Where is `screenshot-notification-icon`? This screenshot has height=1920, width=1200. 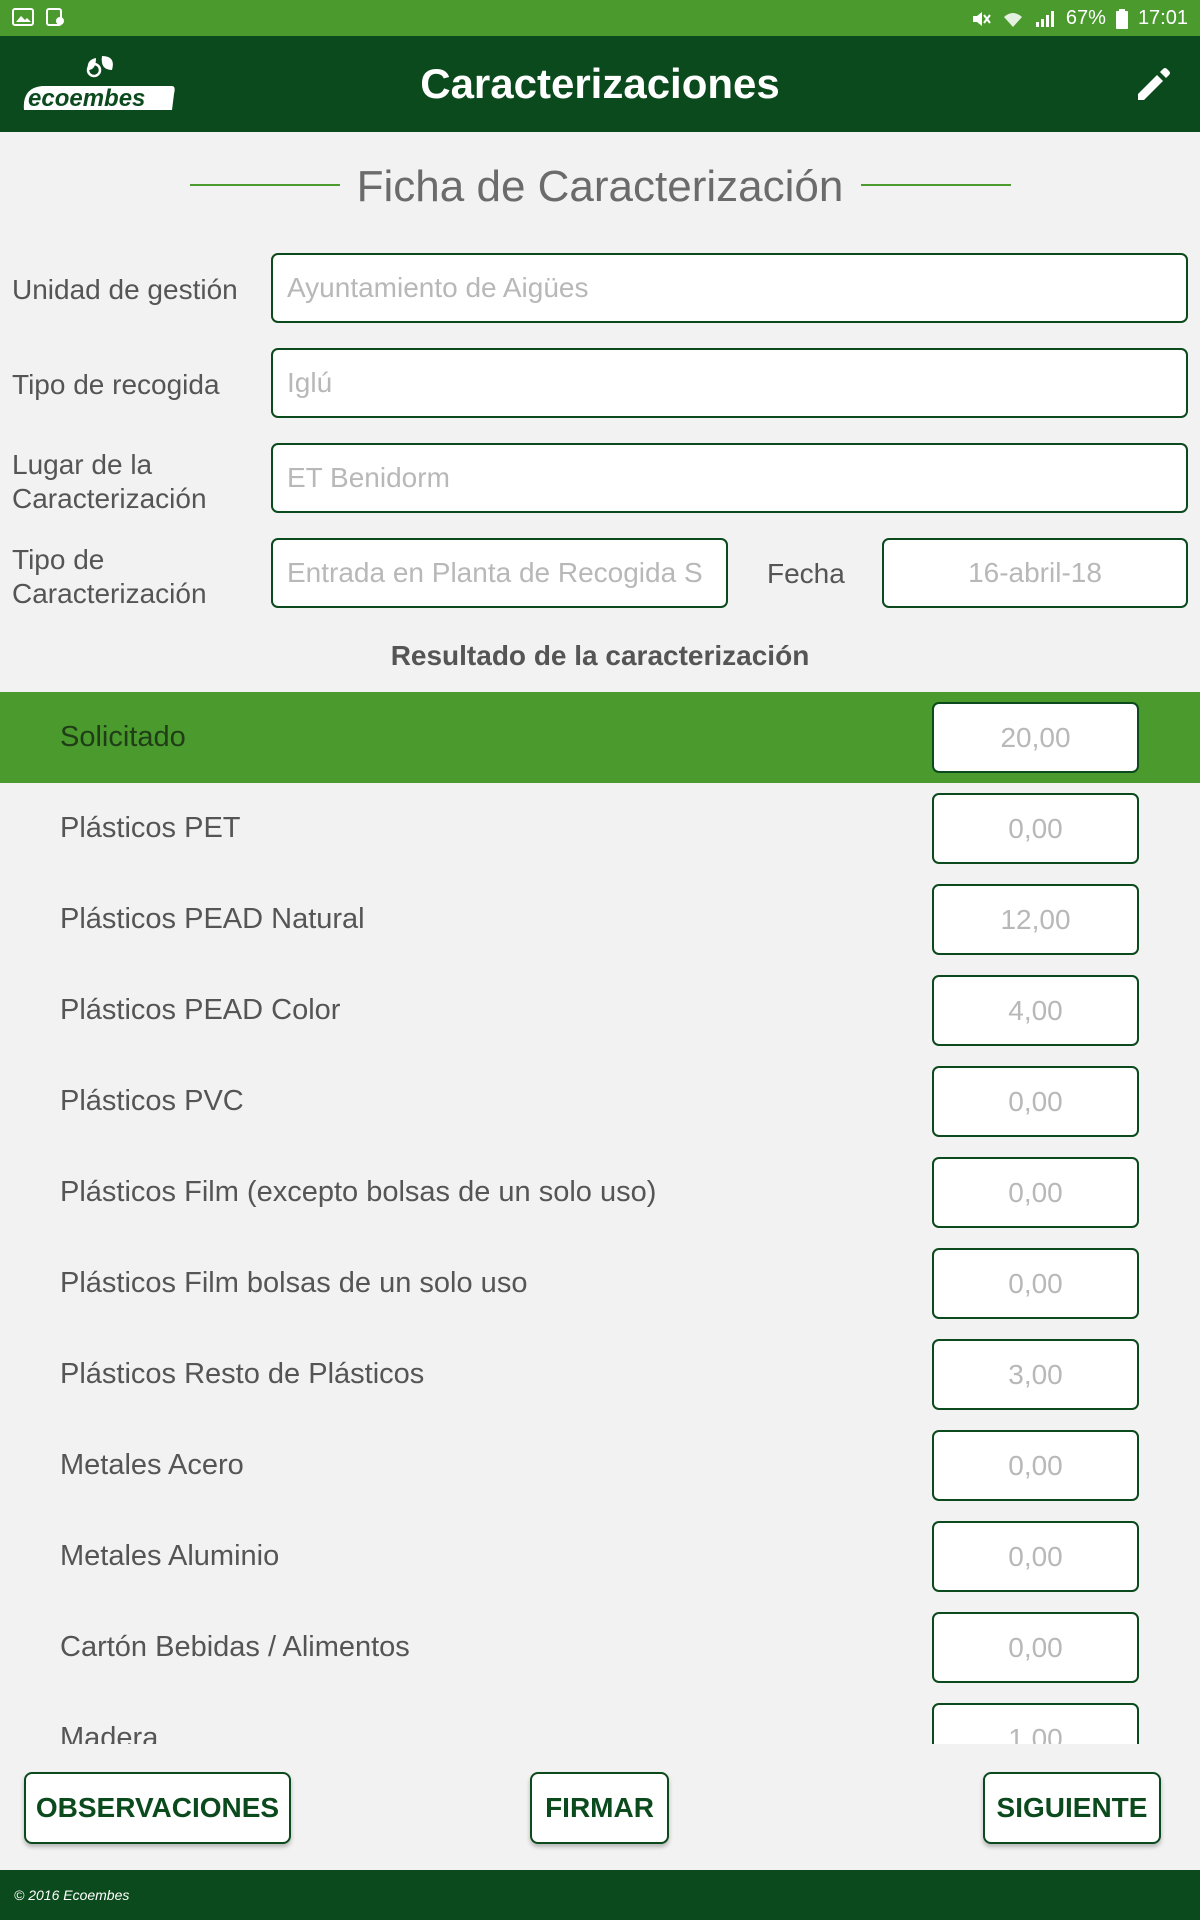
screenshot-notification-icon is located at coordinates (55, 17).